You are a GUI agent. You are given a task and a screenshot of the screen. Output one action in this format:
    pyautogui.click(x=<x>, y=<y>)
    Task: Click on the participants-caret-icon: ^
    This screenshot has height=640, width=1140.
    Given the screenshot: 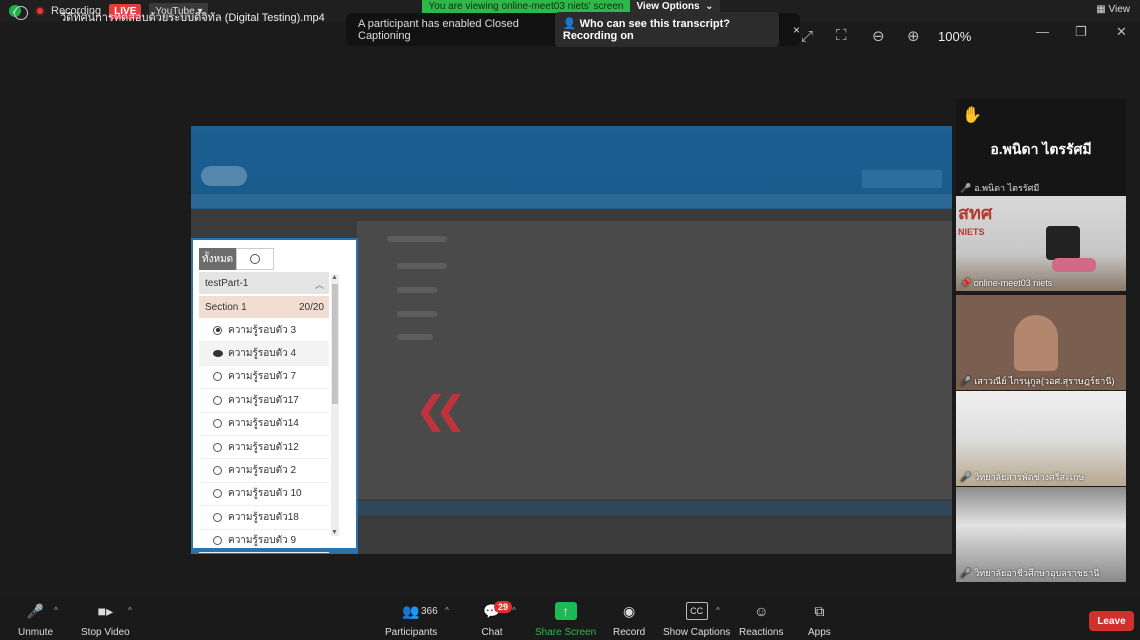 What is the action you would take?
    pyautogui.click(x=447, y=610)
    